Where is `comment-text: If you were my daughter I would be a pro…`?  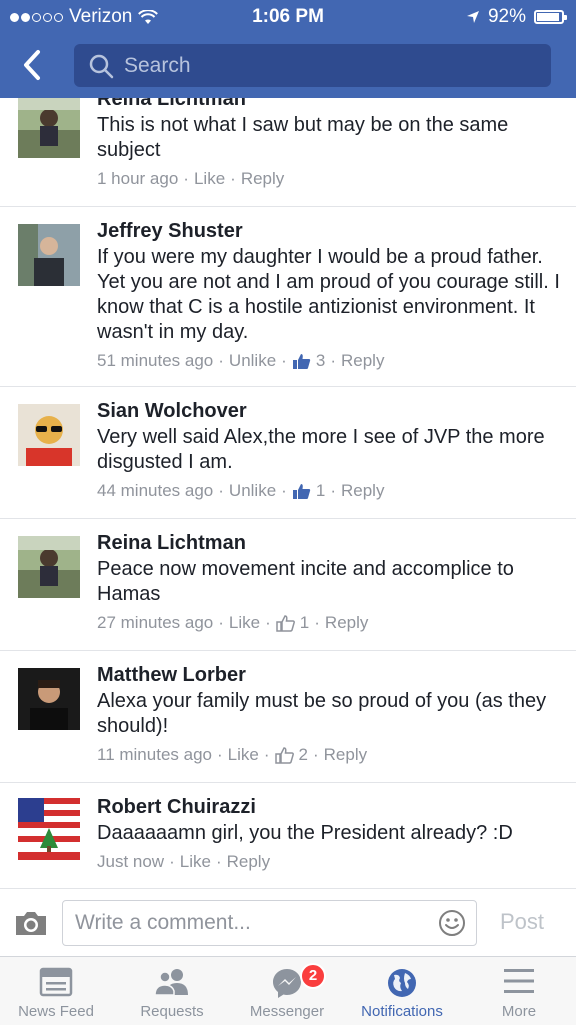
comment-text: If you were my daughter I would be a pro… is located at coordinates (328, 294).